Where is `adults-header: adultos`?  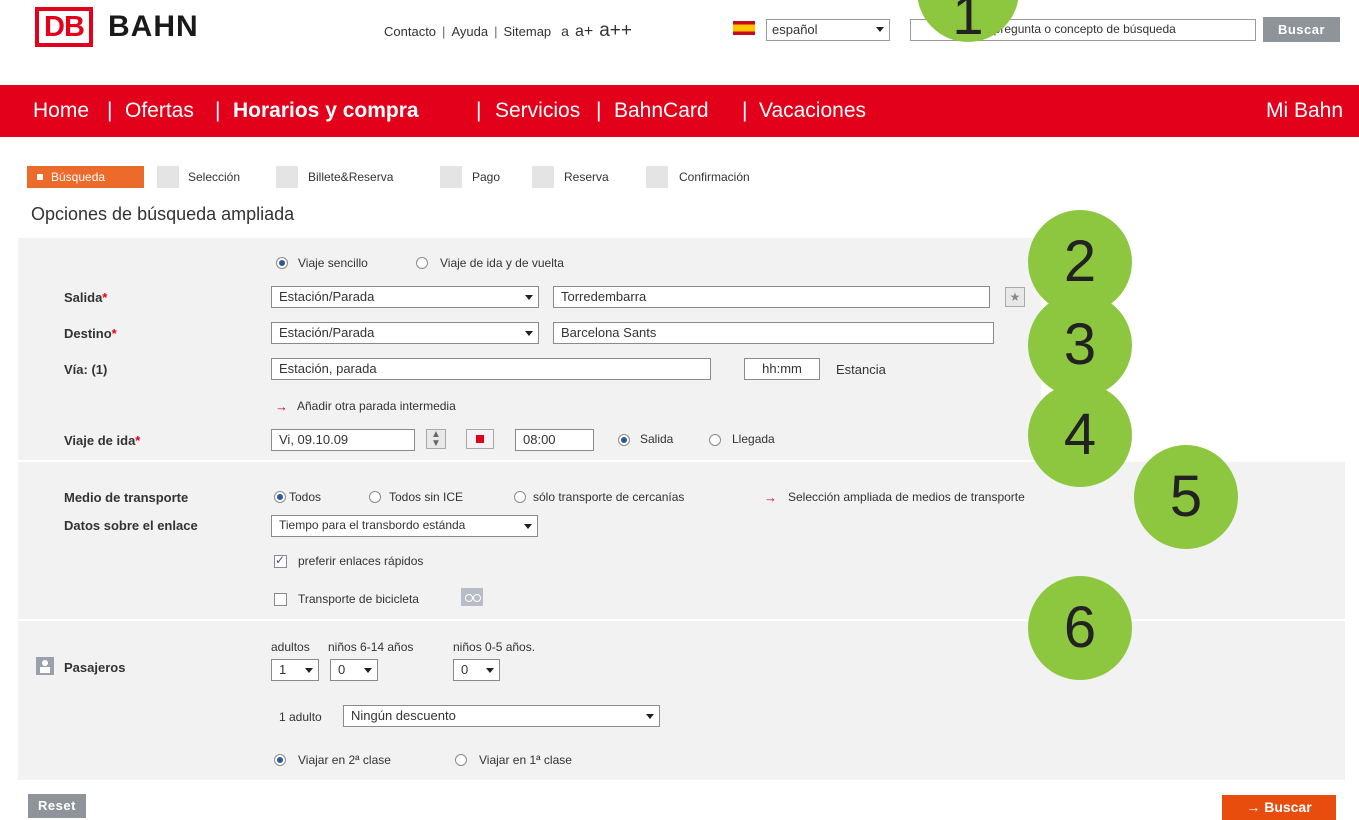
adults-header: adultos is located at coordinates (290, 647).